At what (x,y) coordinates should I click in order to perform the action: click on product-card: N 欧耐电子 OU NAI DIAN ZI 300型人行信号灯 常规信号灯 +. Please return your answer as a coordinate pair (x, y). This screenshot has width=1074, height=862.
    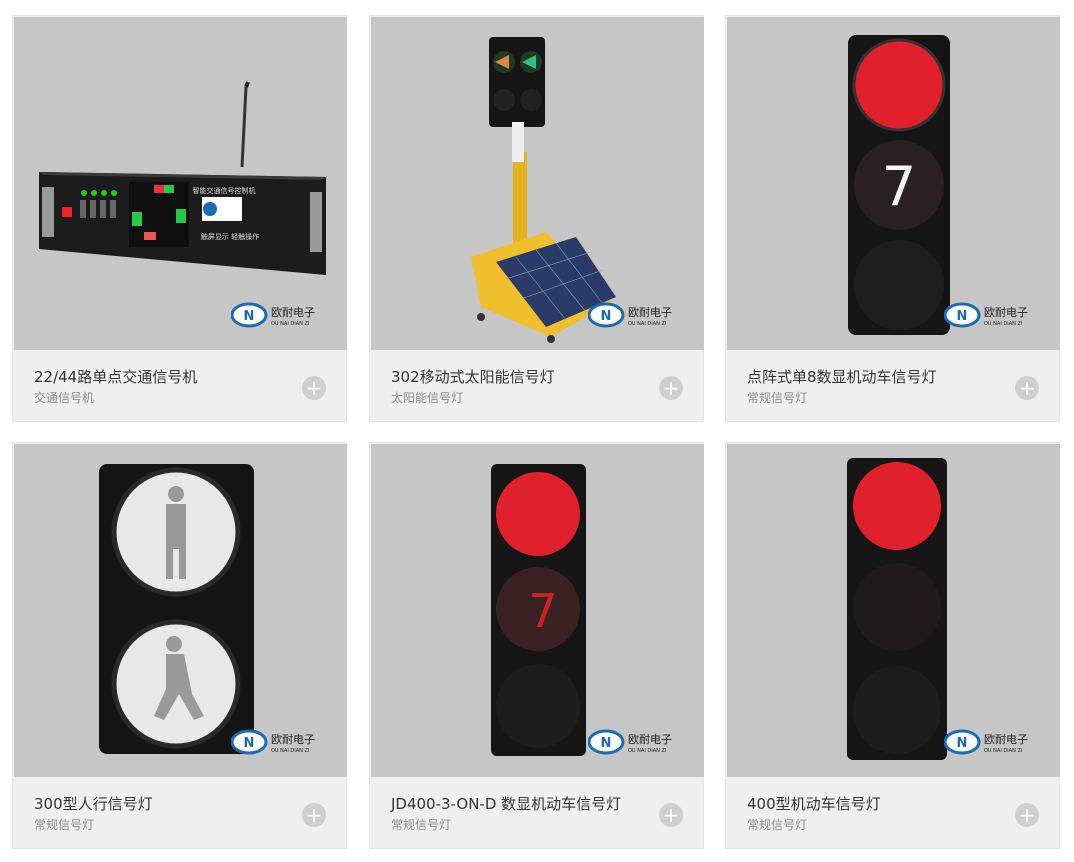
    Looking at the image, I should click on (179, 645).